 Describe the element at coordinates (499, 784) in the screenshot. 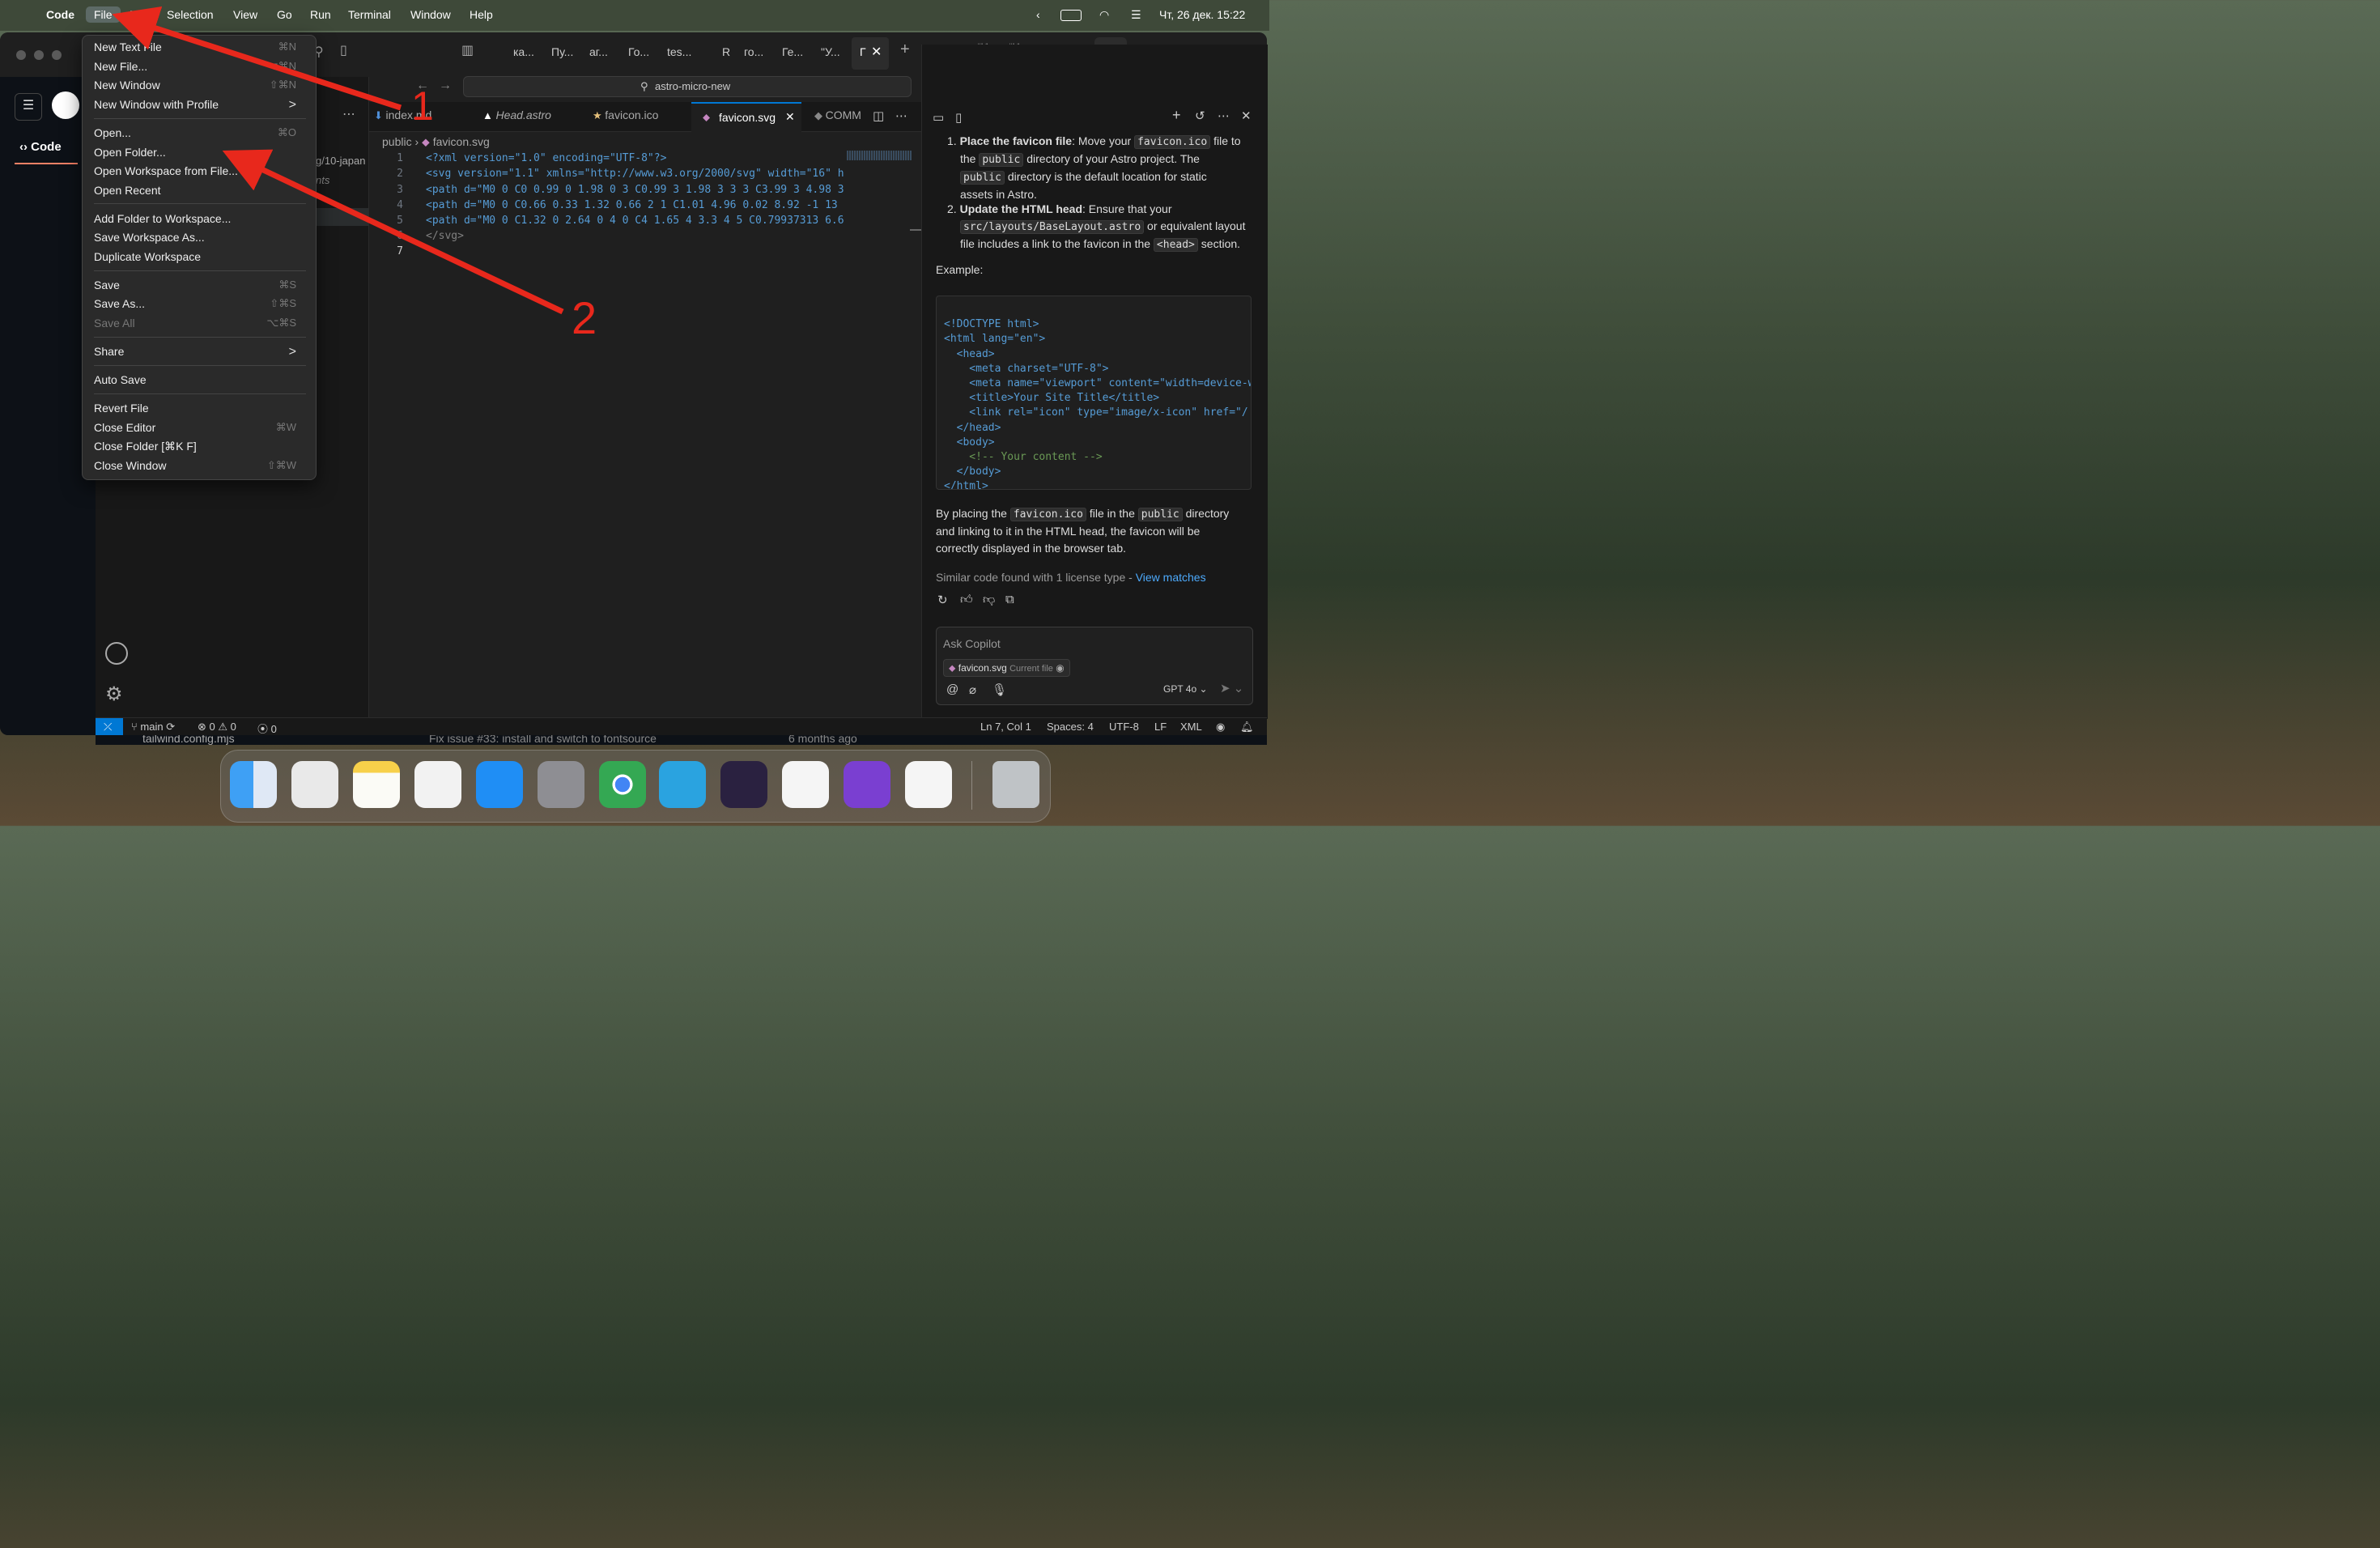

I see `app-store-icon` at that location.